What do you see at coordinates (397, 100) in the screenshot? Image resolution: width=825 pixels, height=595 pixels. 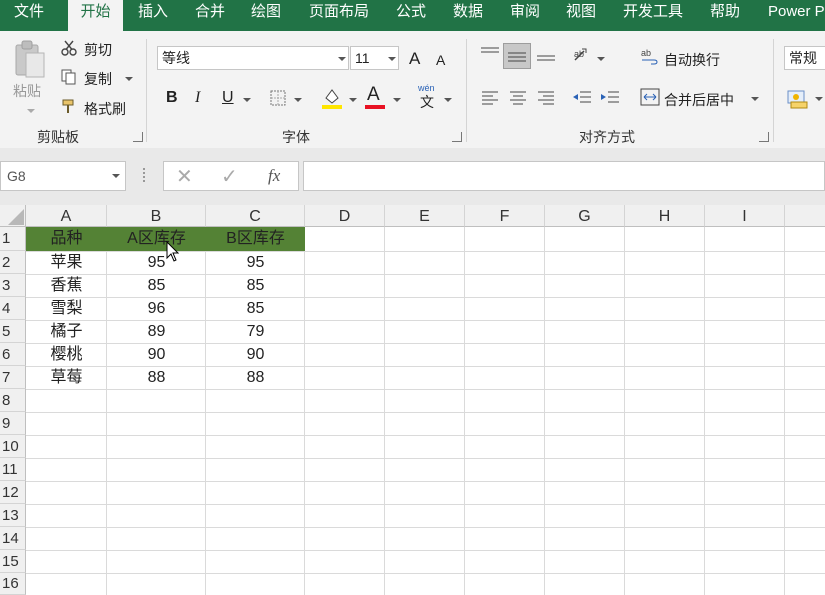 I see `font-color-dropdown-icon` at bounding box center [397, 100].